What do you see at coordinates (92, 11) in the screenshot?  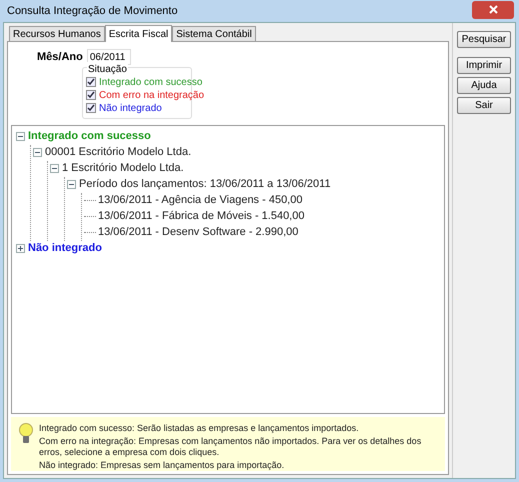 I see `window-title: Consulta Integração de Movimento` at bounding box center [92, 11].